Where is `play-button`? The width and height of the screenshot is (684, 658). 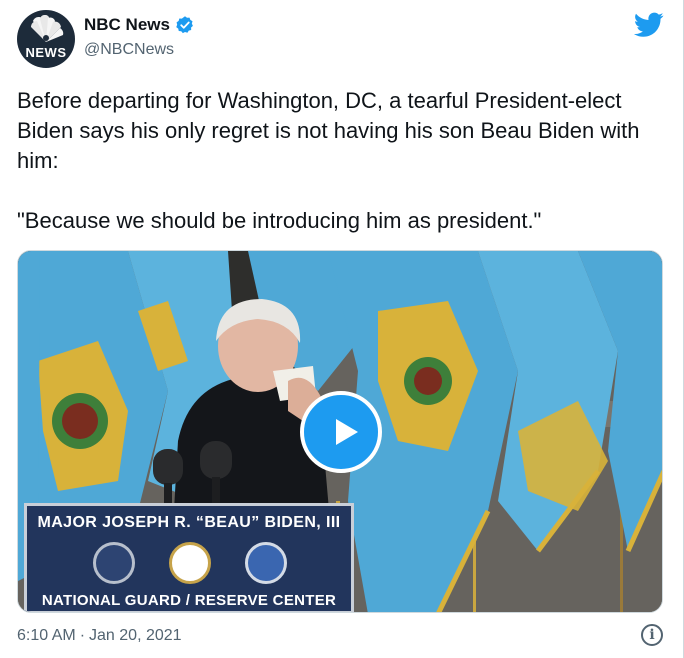 play-button is located at coordinates (341, 432).